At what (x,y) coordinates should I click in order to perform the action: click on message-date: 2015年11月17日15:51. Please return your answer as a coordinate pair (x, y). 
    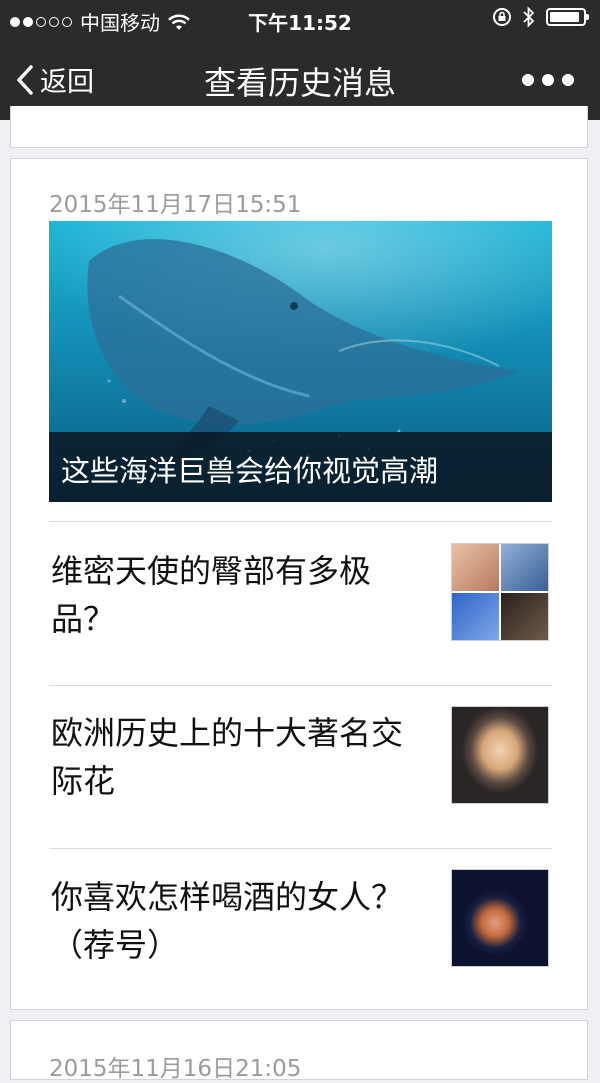
    Looking at the image, I should click on (175, 205).